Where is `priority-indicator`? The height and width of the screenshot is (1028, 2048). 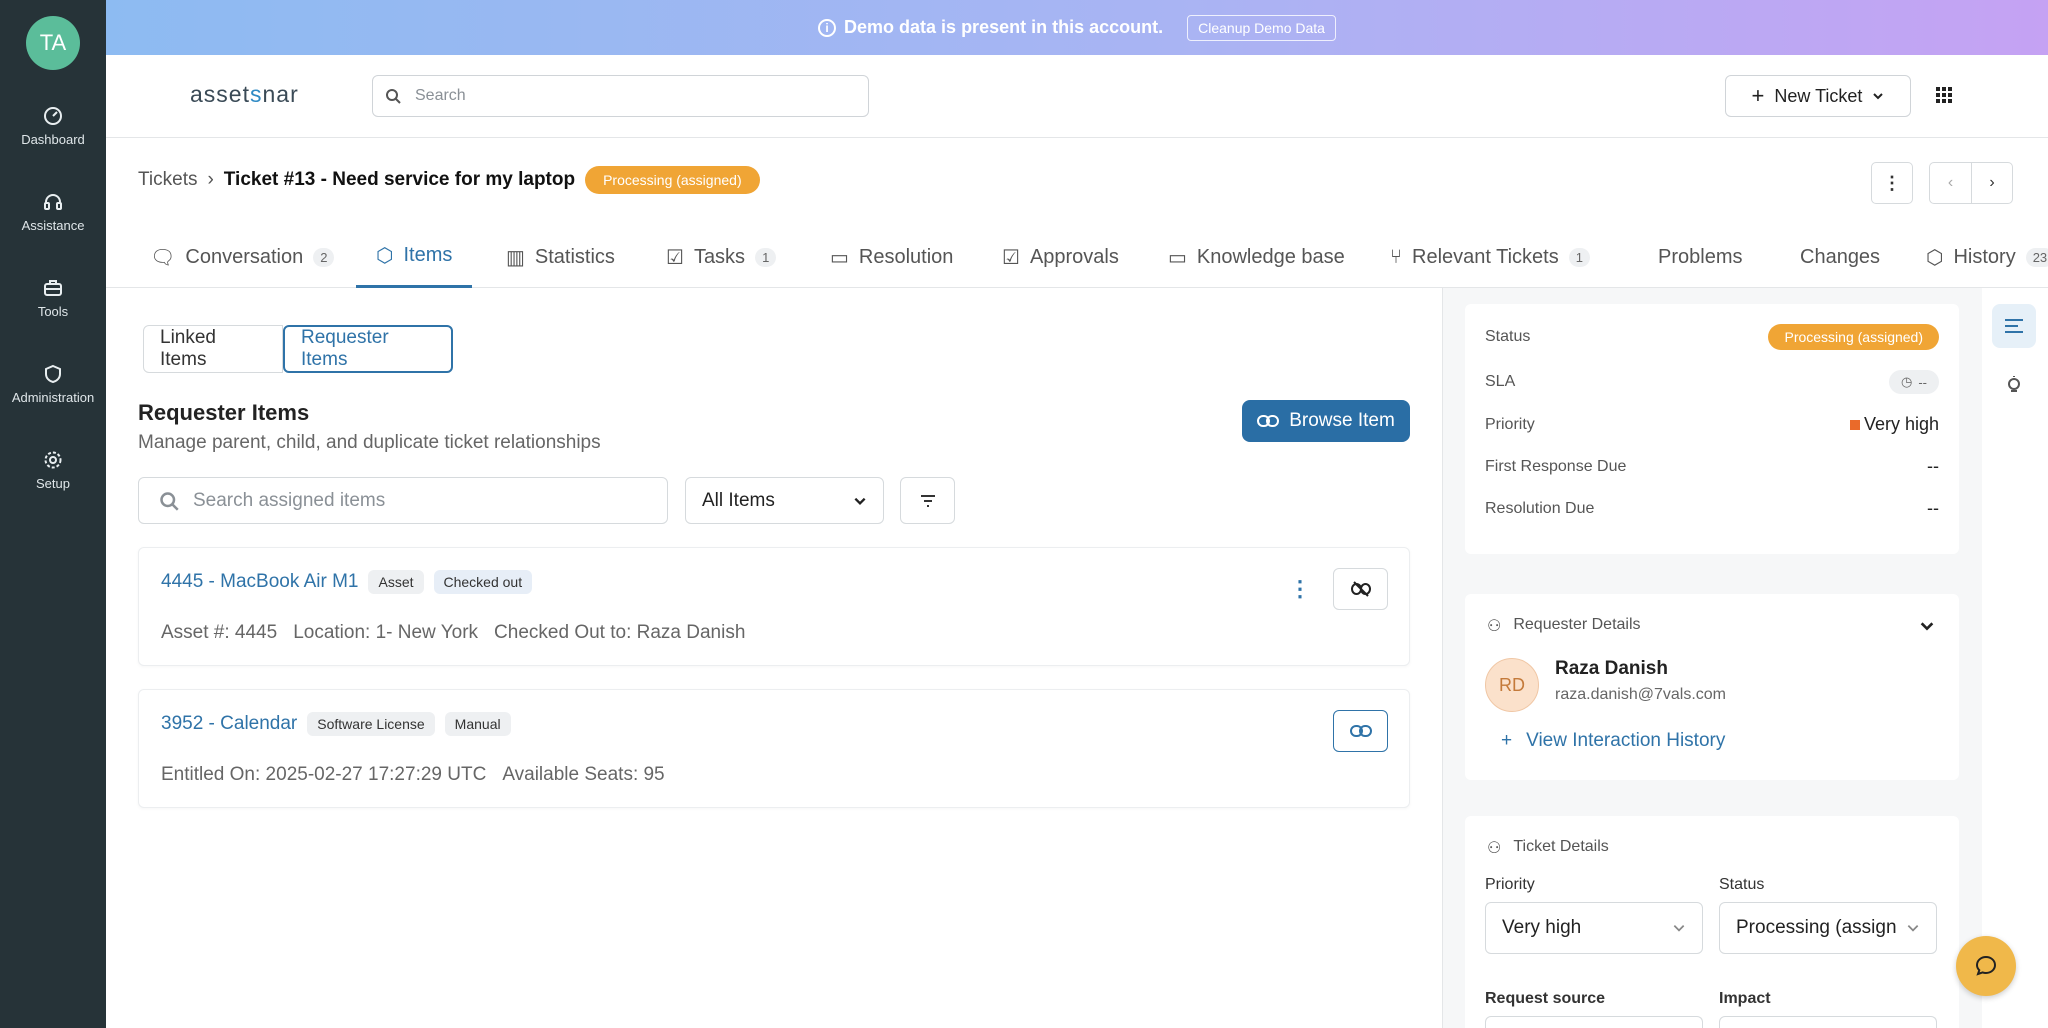 priority-indicator is located at coordinates (1854, 425).